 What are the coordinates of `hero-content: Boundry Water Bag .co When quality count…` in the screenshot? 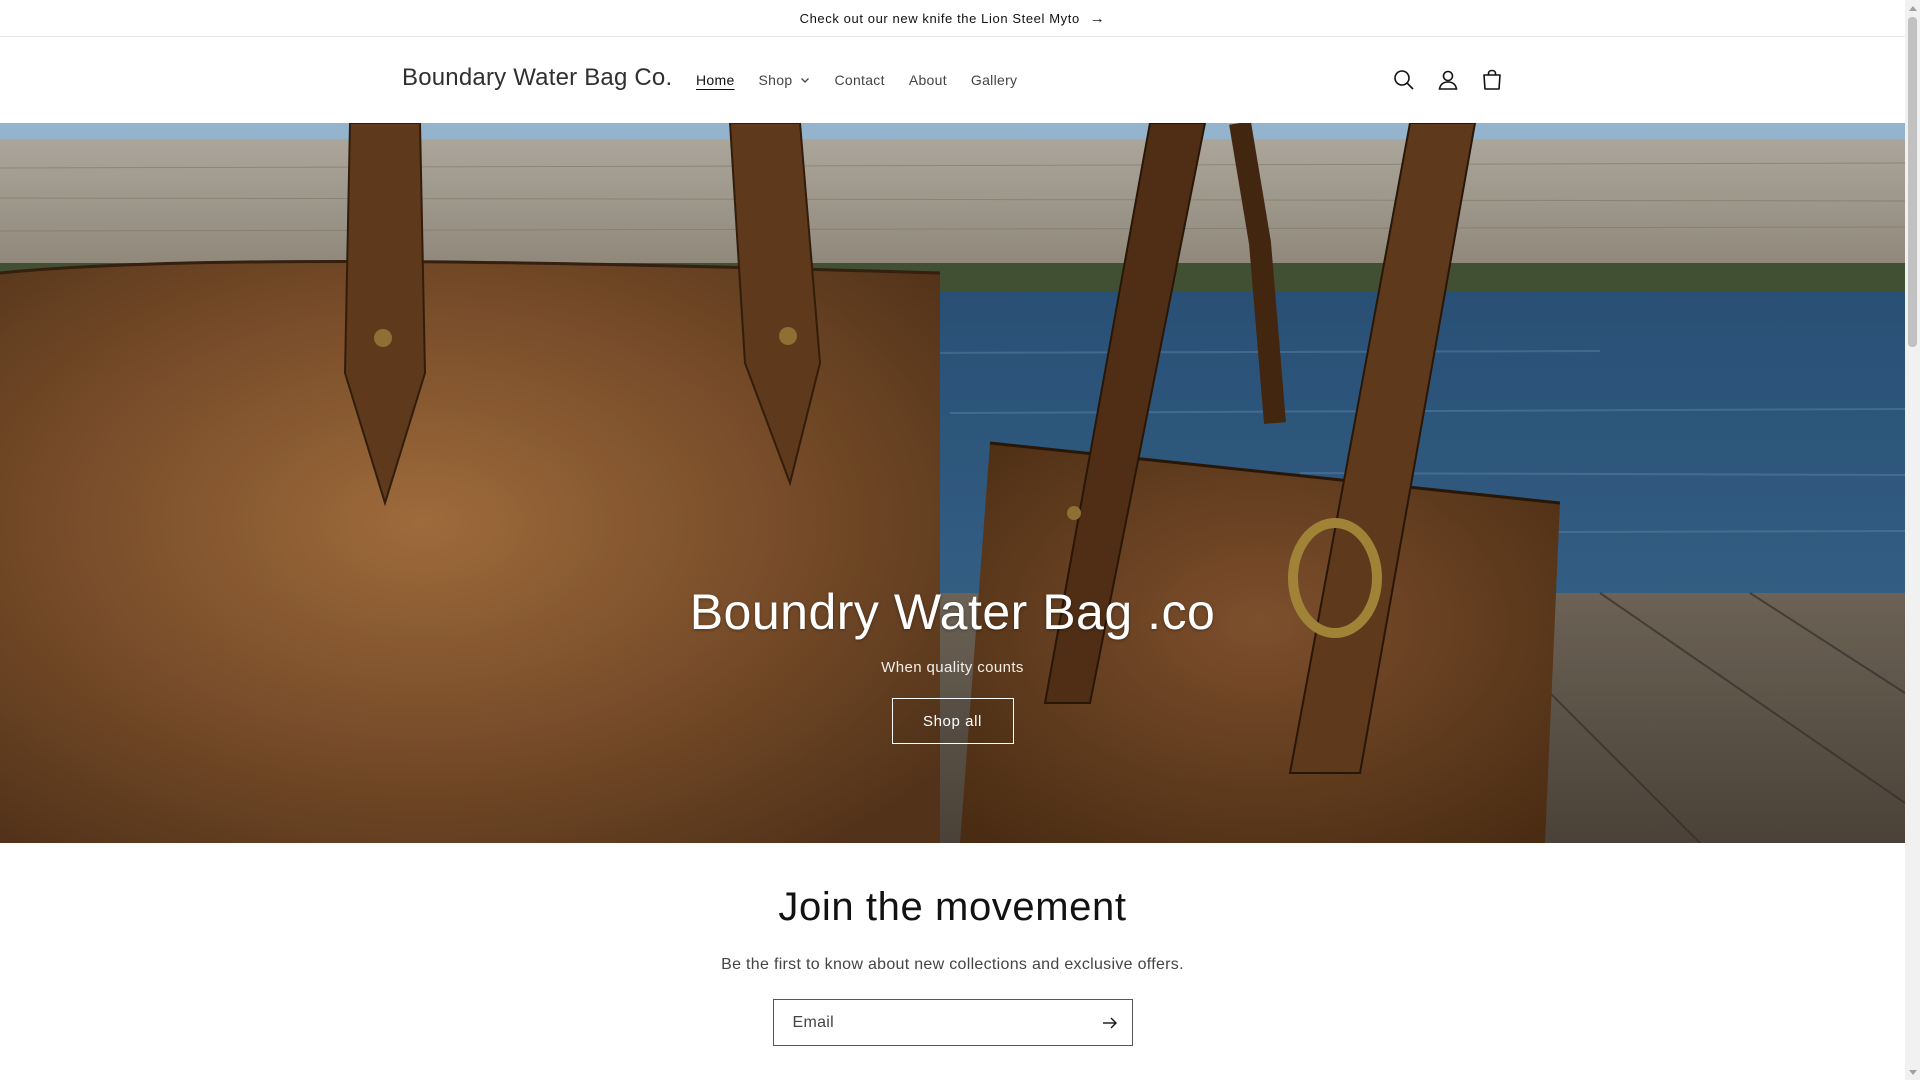 It's located at (952, 663).